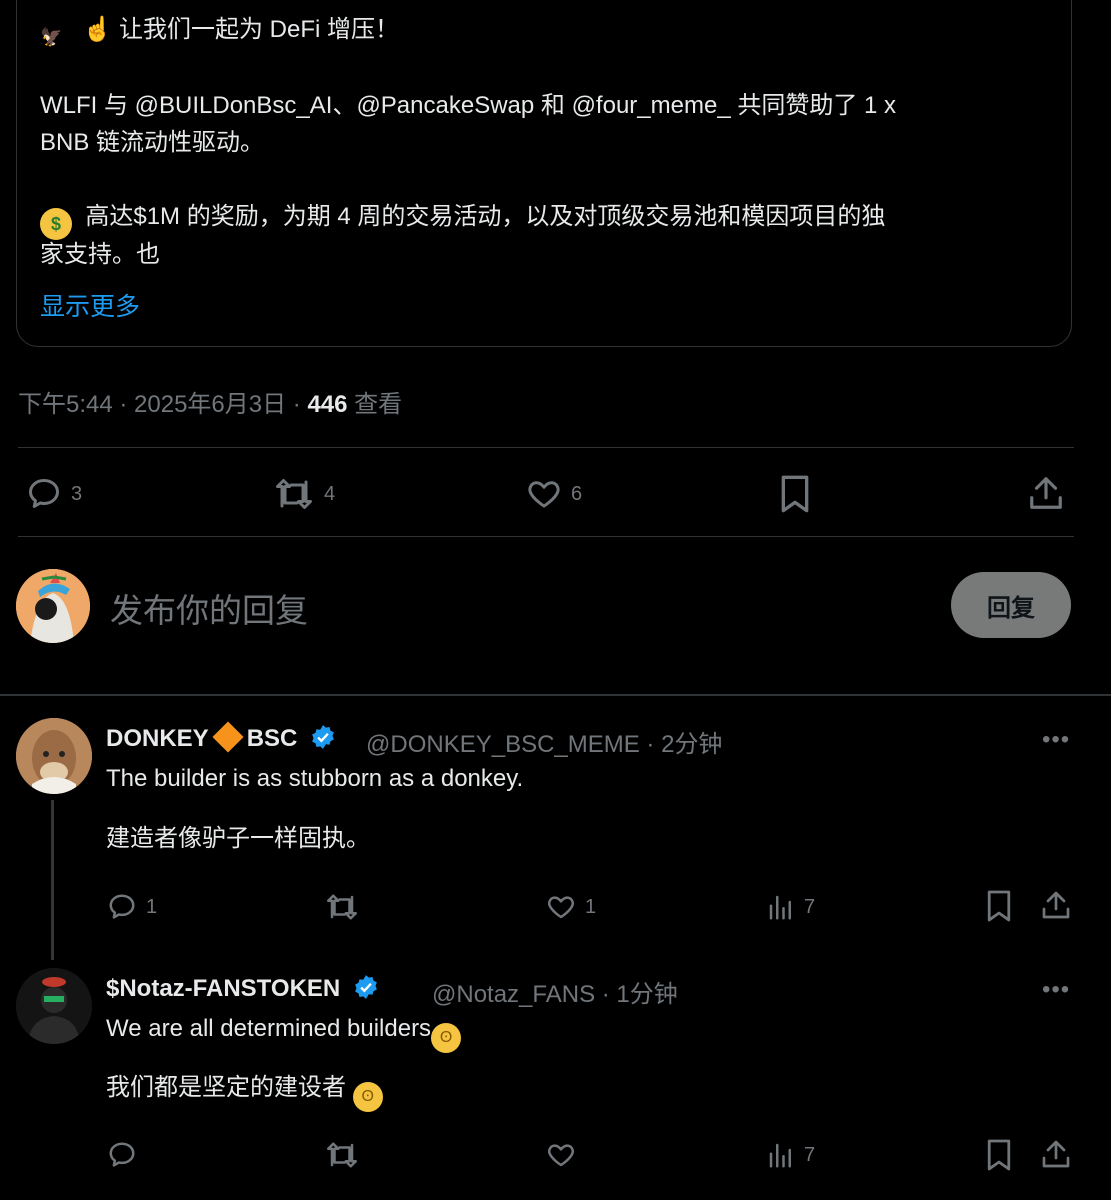 The image size is (1111, 1200). What do you see at coordinates (555, 991) in the screenshot?
I see `reply-author-handle: @Notaz_FANS · 1分钟` at bounding box center [555, 991].